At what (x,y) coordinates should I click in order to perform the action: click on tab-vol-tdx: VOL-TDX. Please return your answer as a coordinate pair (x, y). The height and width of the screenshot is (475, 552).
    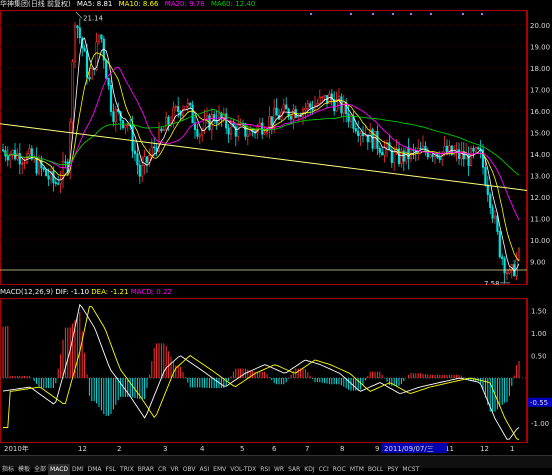
    Looking at the image, I should click on (243, 469).